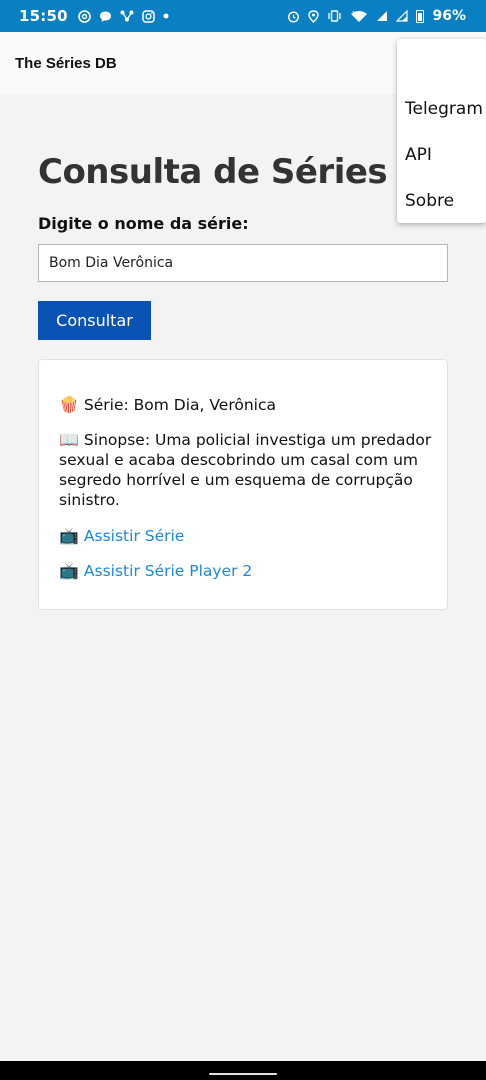 The width and height of the screenshot is (486, 1080). What do you see at coordinates (66, 63) in the screenshot?
I see `app-title: The Séries DB` at bounding box center [66, 63].